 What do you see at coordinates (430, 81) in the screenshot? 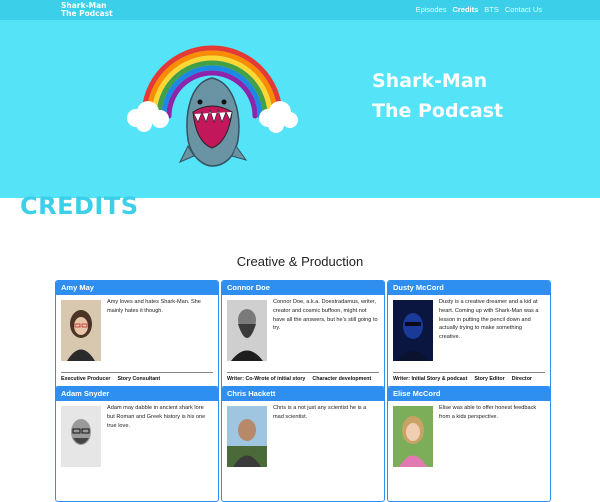
I see `hero-title-line-1: Shark-Man` at bounding box center [430, 81].